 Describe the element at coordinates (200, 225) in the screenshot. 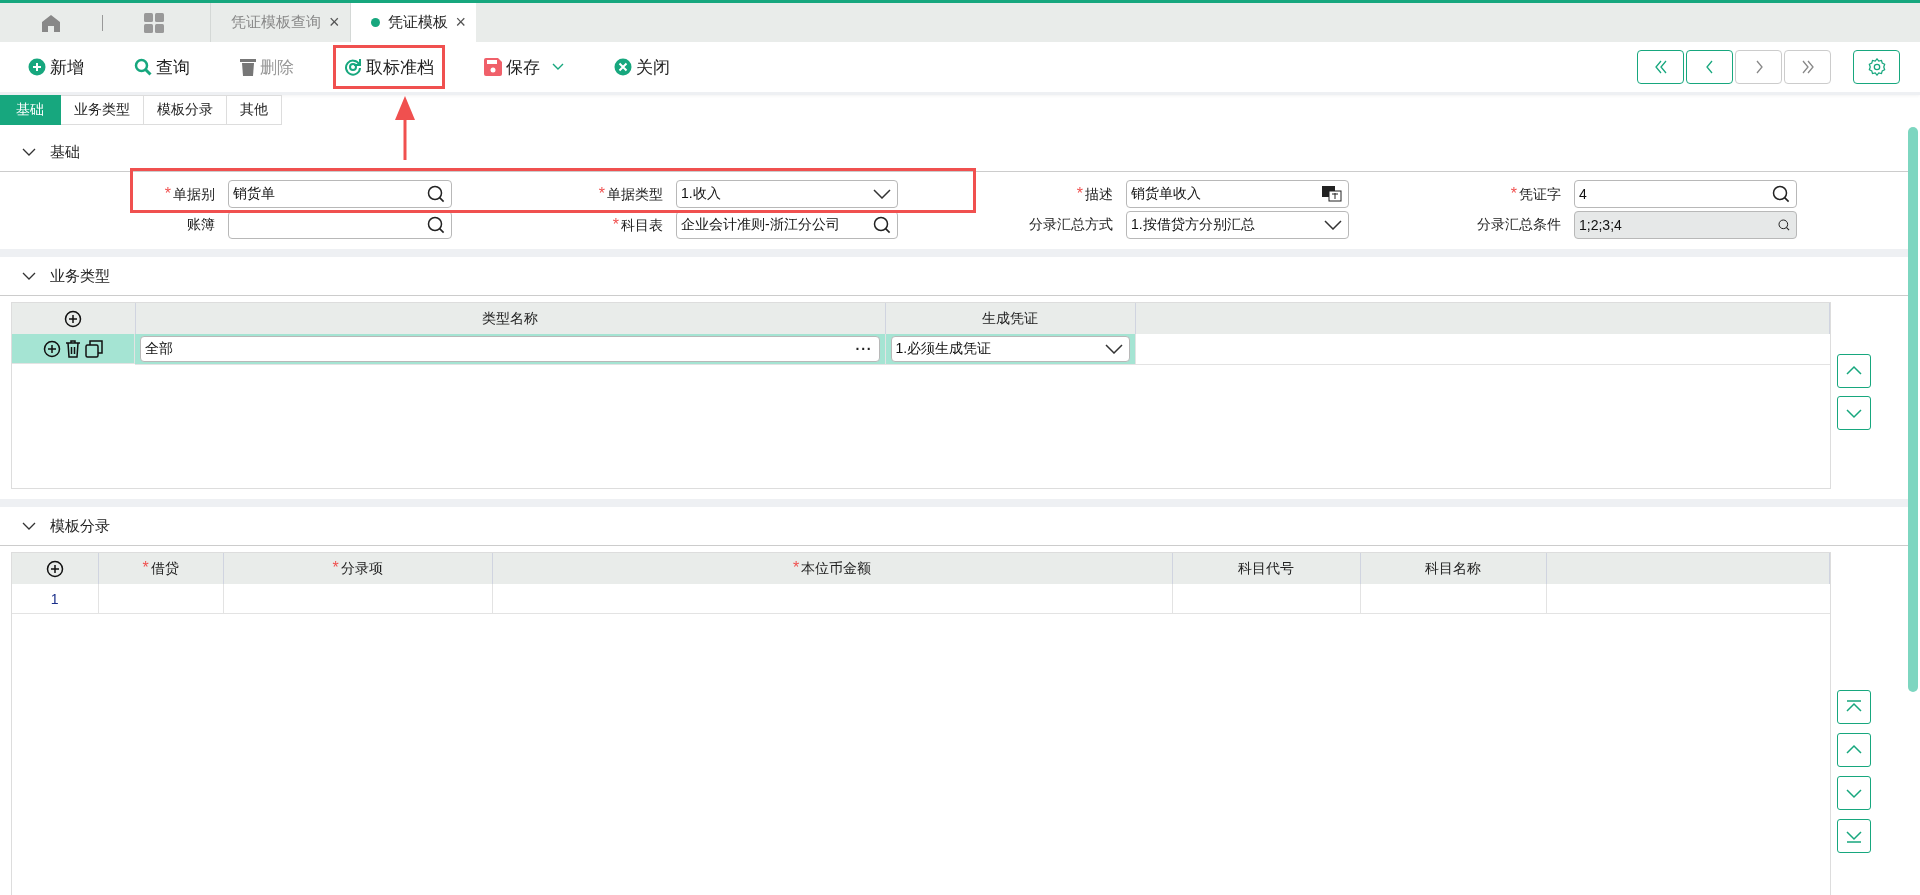

I see `field-label: 账簿` at that location.